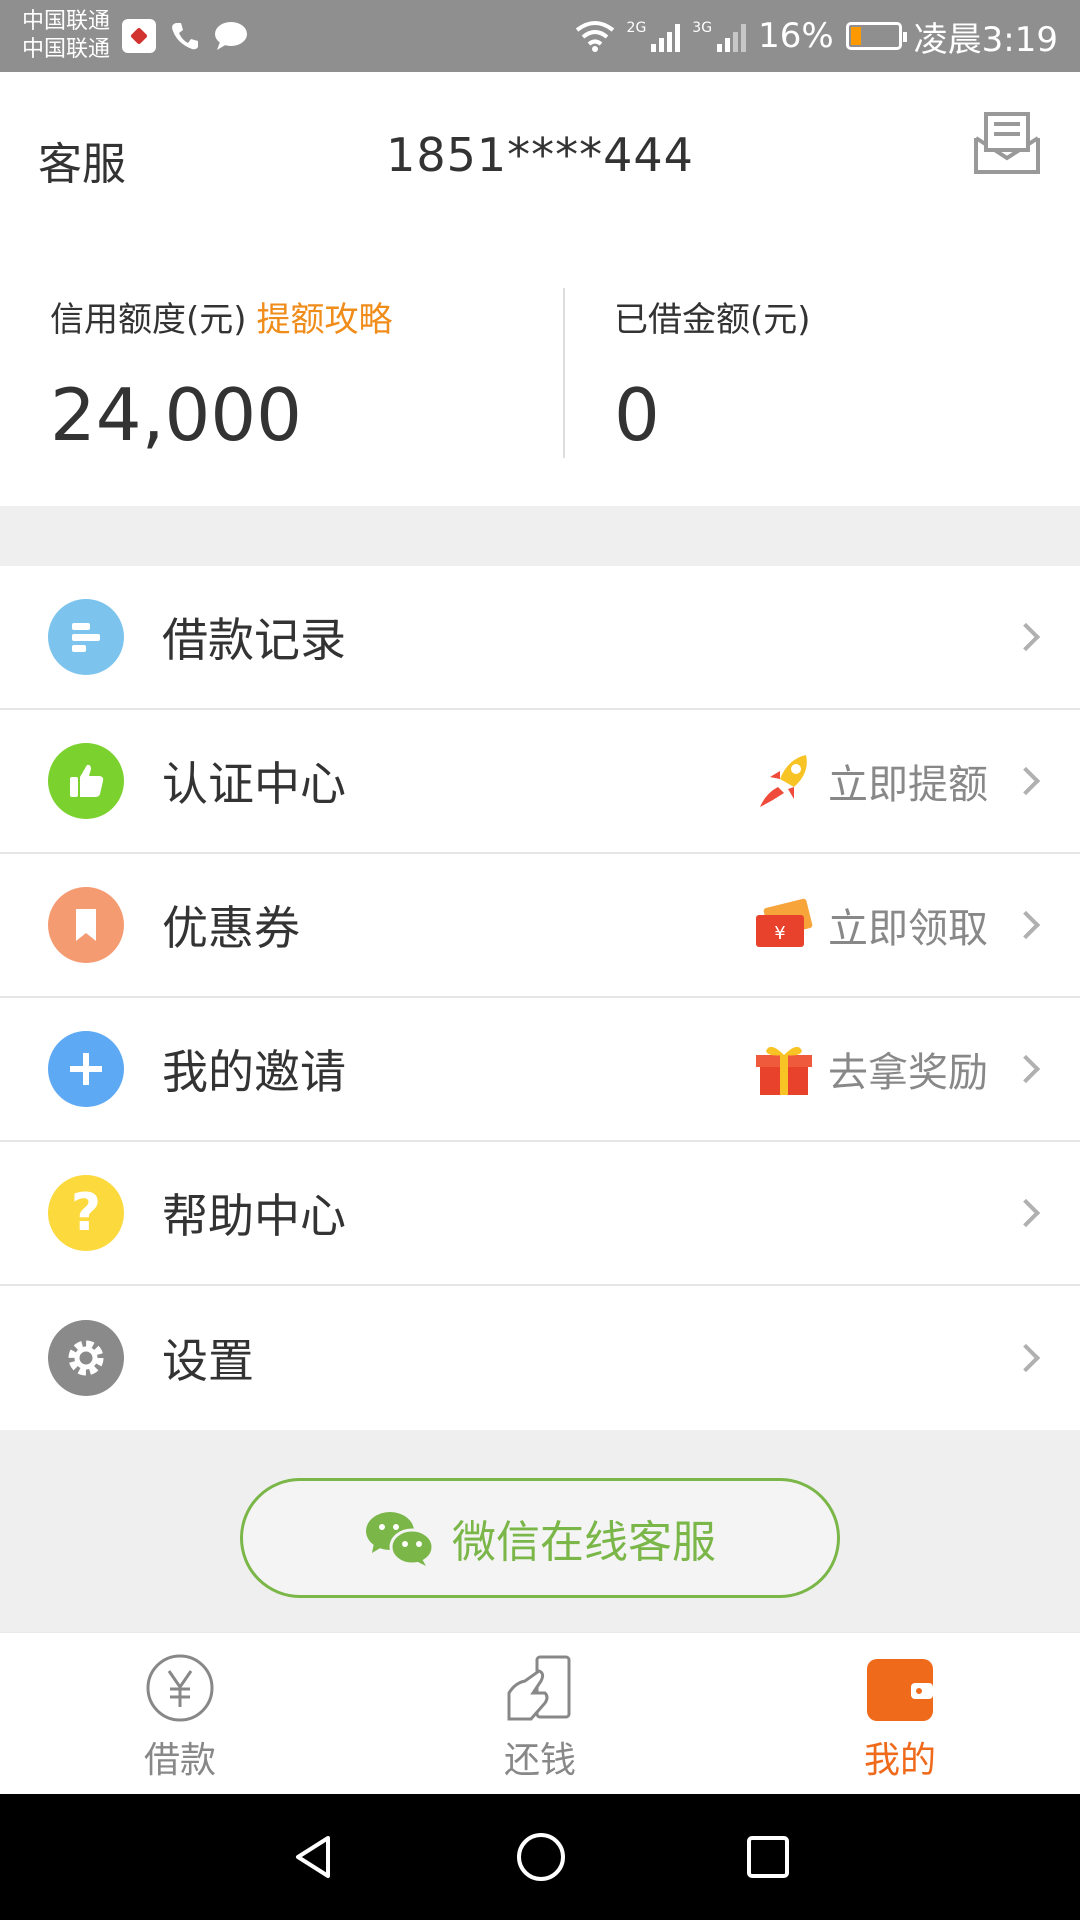  What do you see at coordinates (796, 36) in the screenshot?
I see `battery-percent: 16%` at bounding box center [796, 36].